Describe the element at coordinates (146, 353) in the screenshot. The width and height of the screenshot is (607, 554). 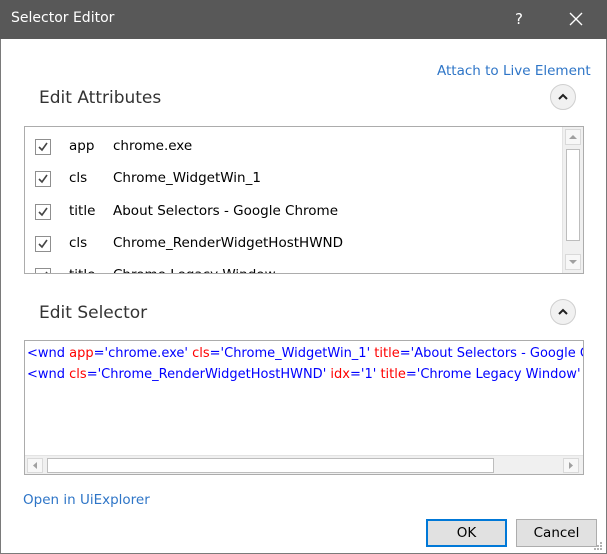
I see `selector-token-val: 'chrome.exe'` at that location.